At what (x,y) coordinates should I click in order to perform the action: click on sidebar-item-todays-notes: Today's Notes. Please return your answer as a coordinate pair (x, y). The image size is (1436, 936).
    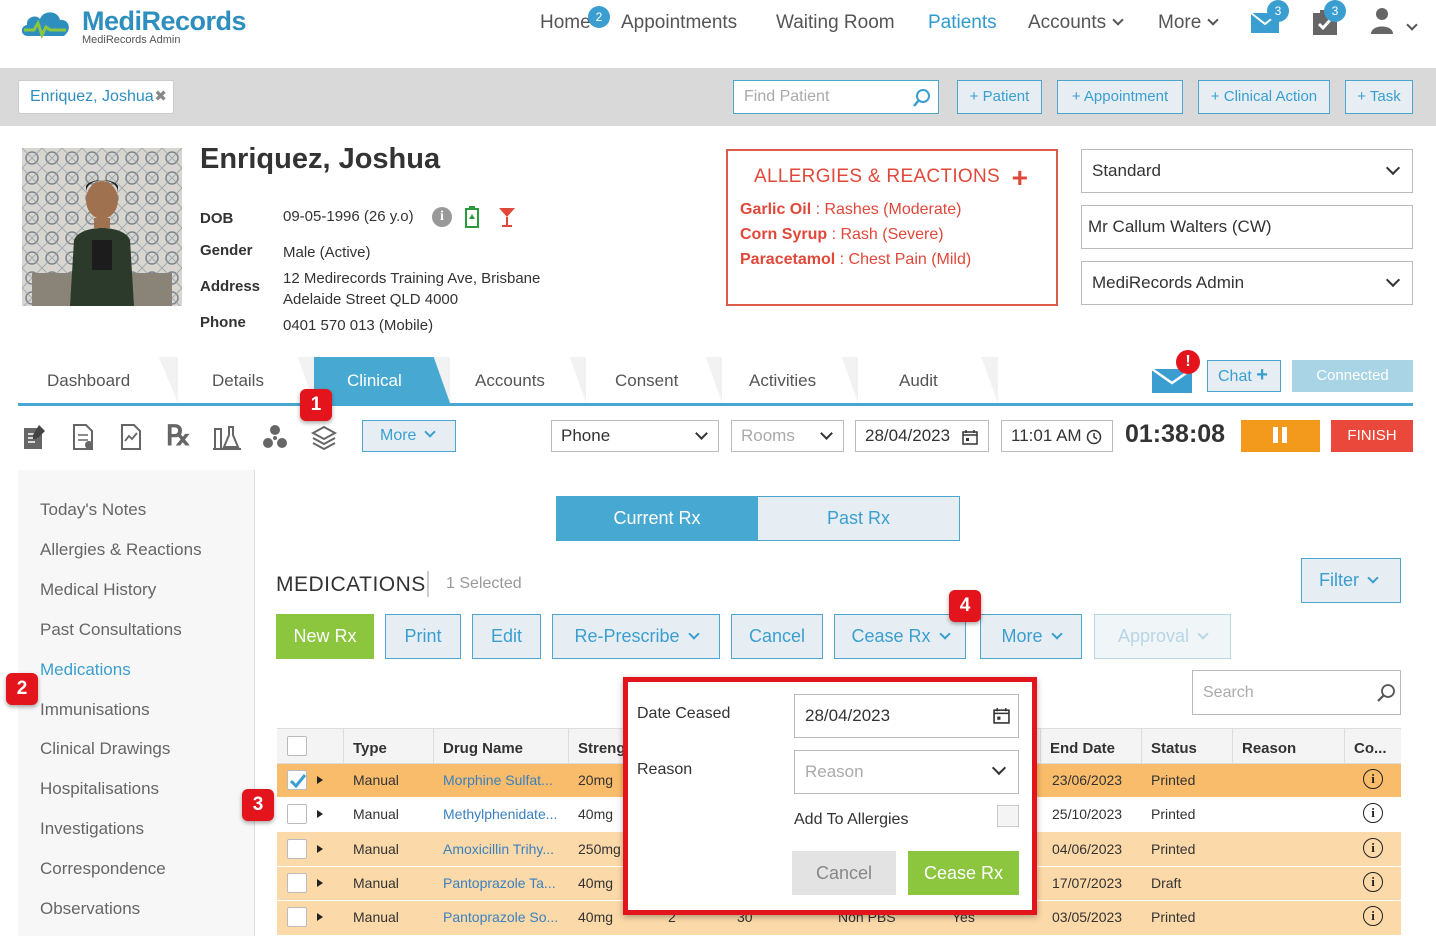
    Looking at the image, I should click on (93, 510).